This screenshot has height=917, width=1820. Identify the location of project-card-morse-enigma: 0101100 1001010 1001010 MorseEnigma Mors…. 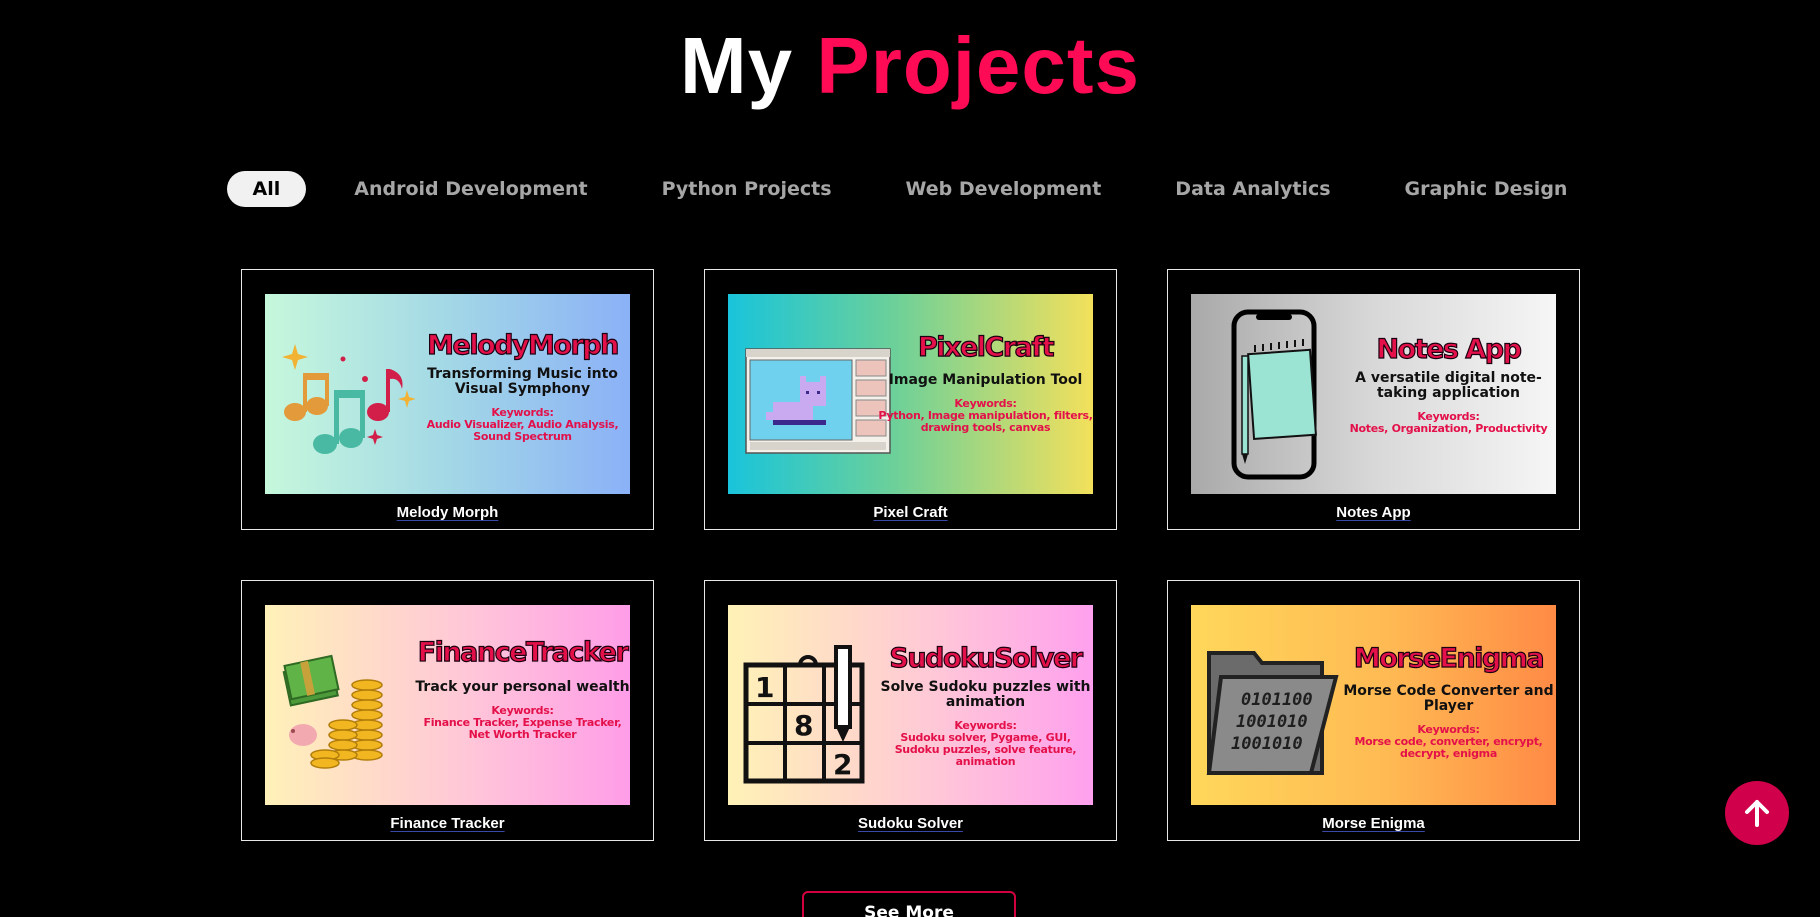
(1373, 710).